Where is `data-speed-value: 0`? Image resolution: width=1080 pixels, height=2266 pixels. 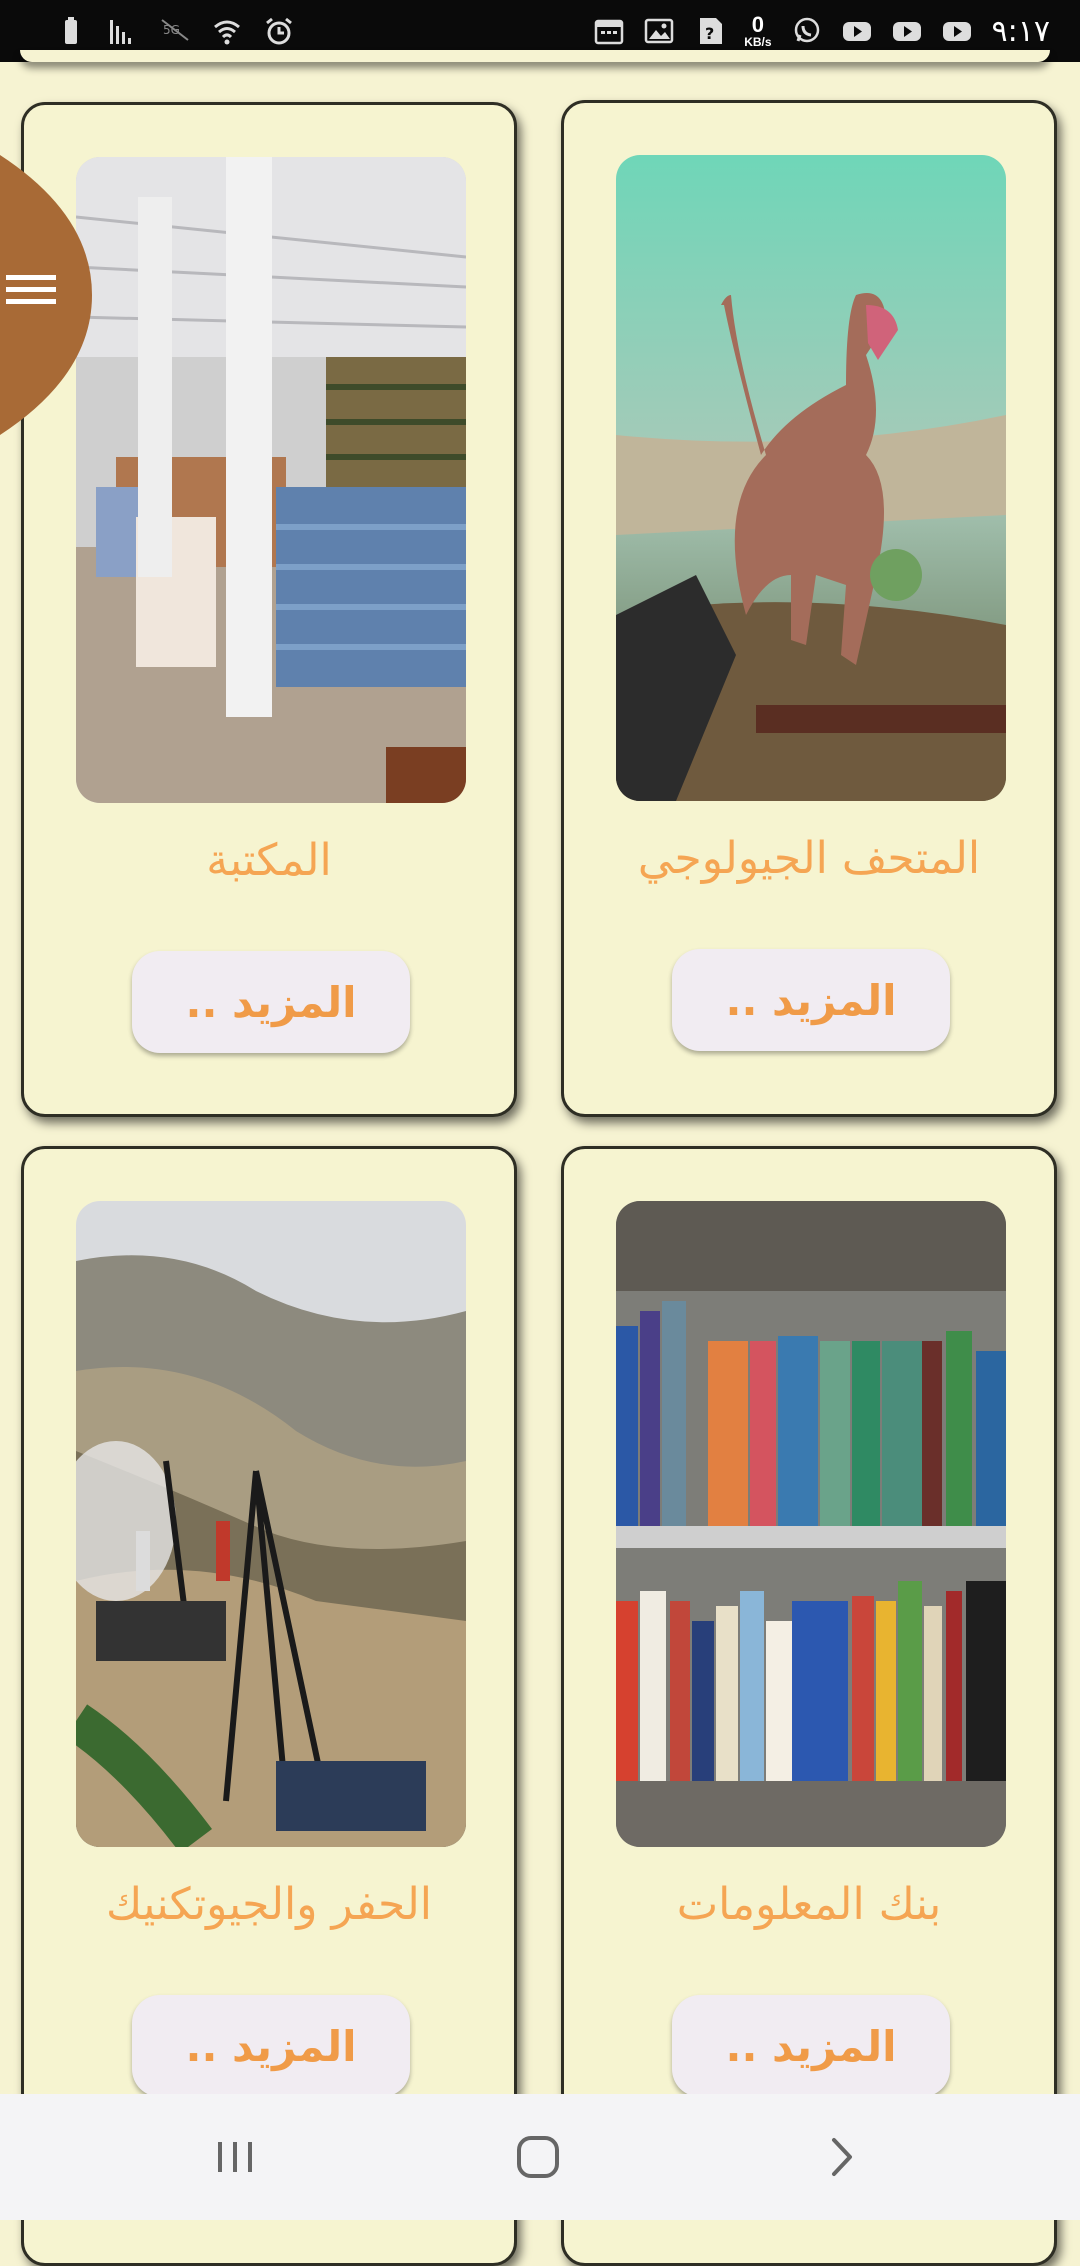
data-speed-value: 0 is located at coordinates (757, 24).